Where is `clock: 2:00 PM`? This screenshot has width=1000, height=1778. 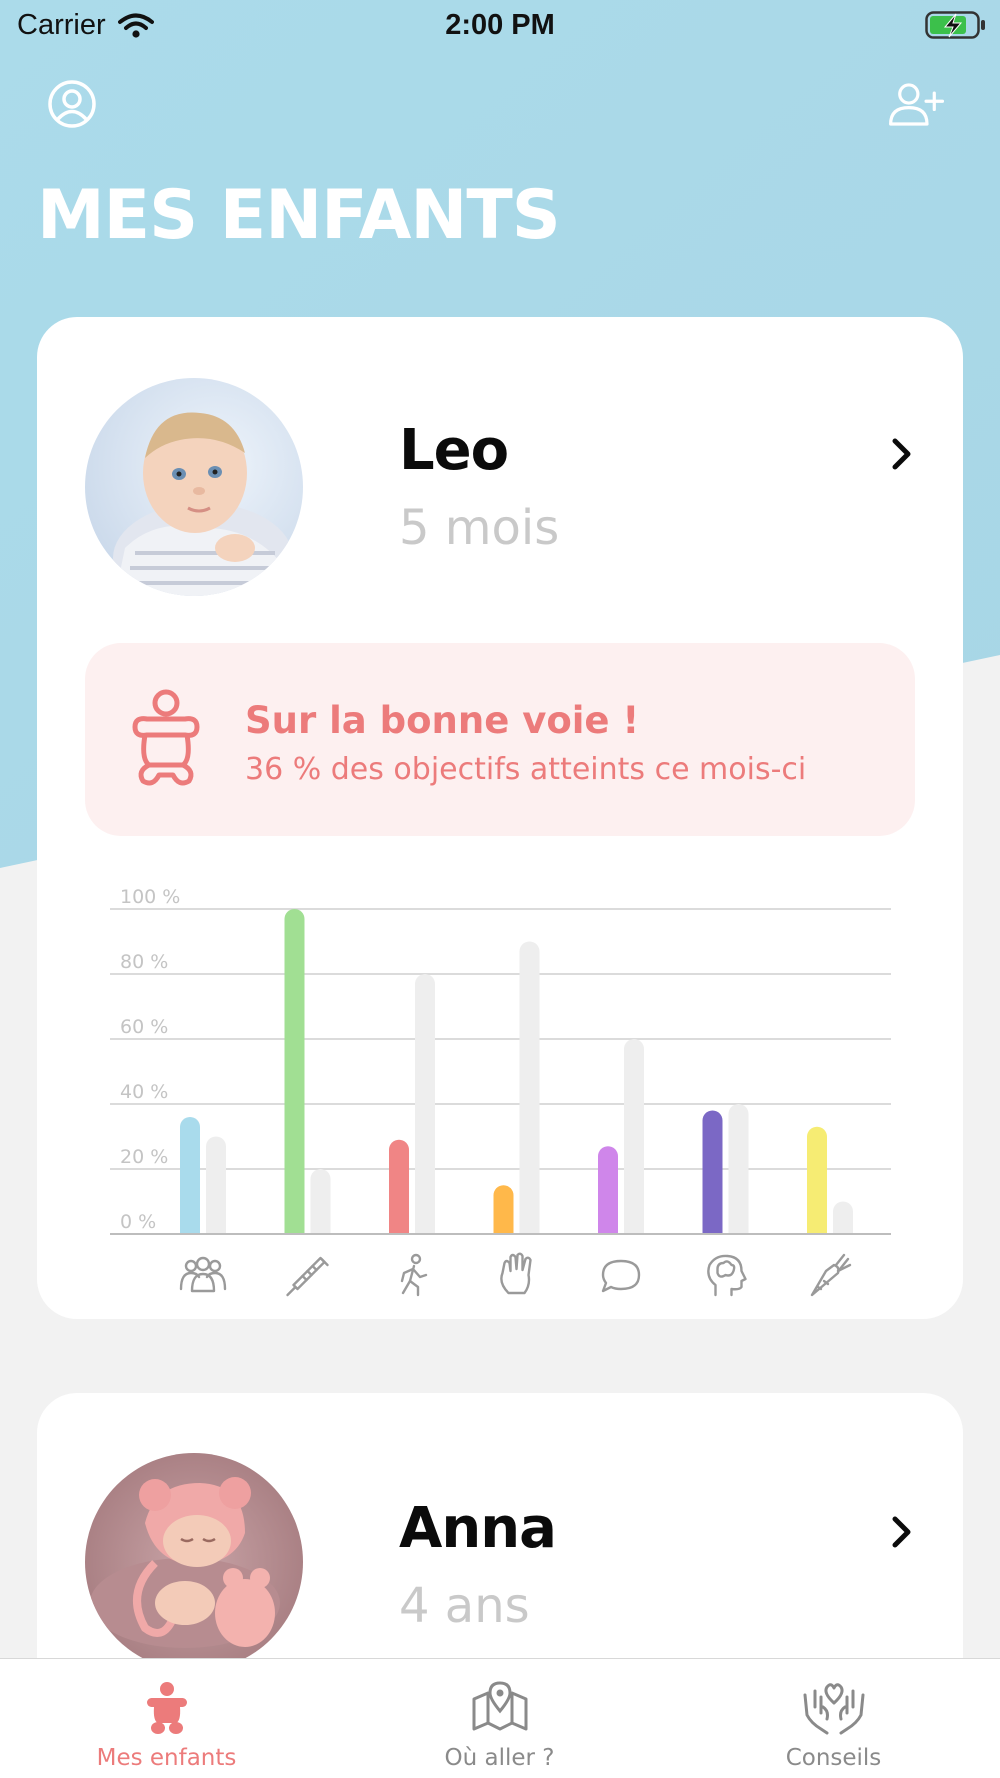 clock: 2:00 PM is located at coordinates (500, 25).